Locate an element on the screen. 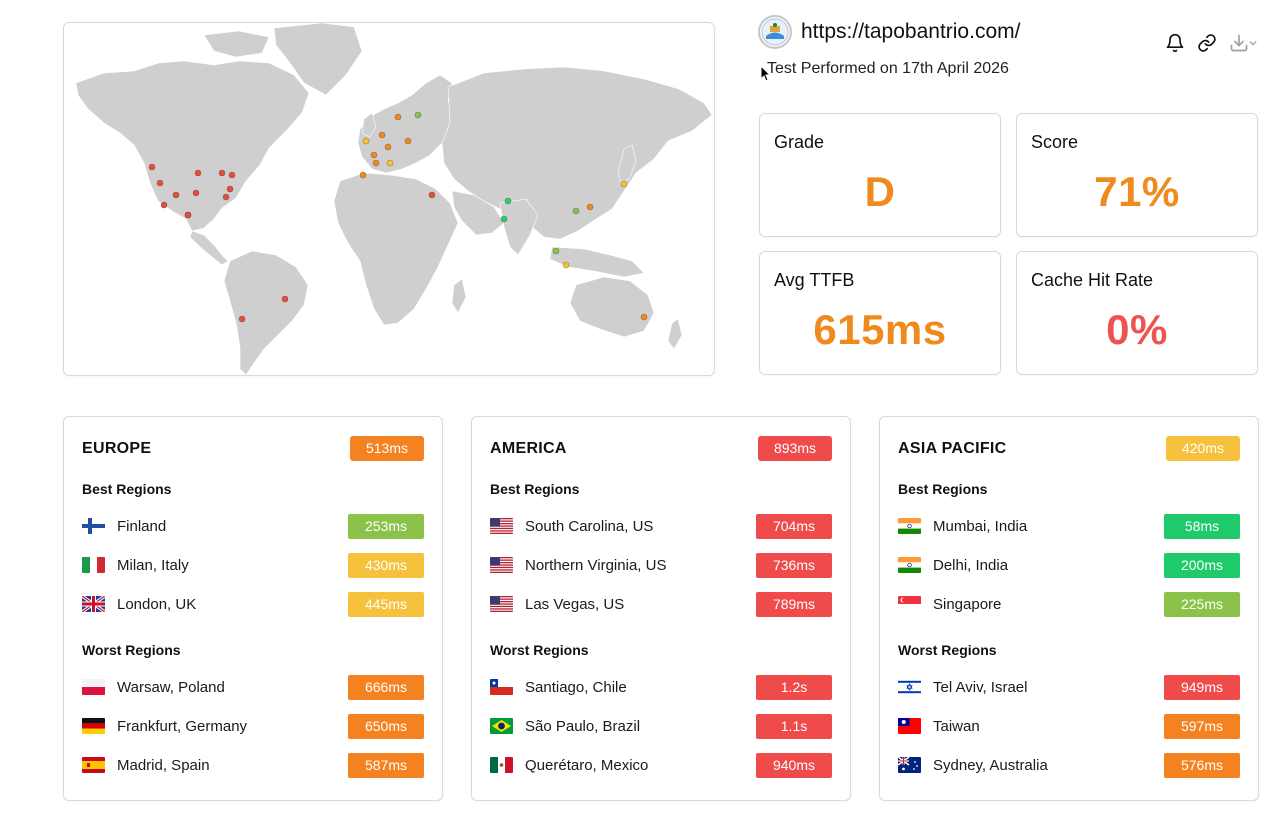 Image resolution: width=1280 pixels, height=814 pixels. flag-gb-icon is located at coordinates (93, 604).